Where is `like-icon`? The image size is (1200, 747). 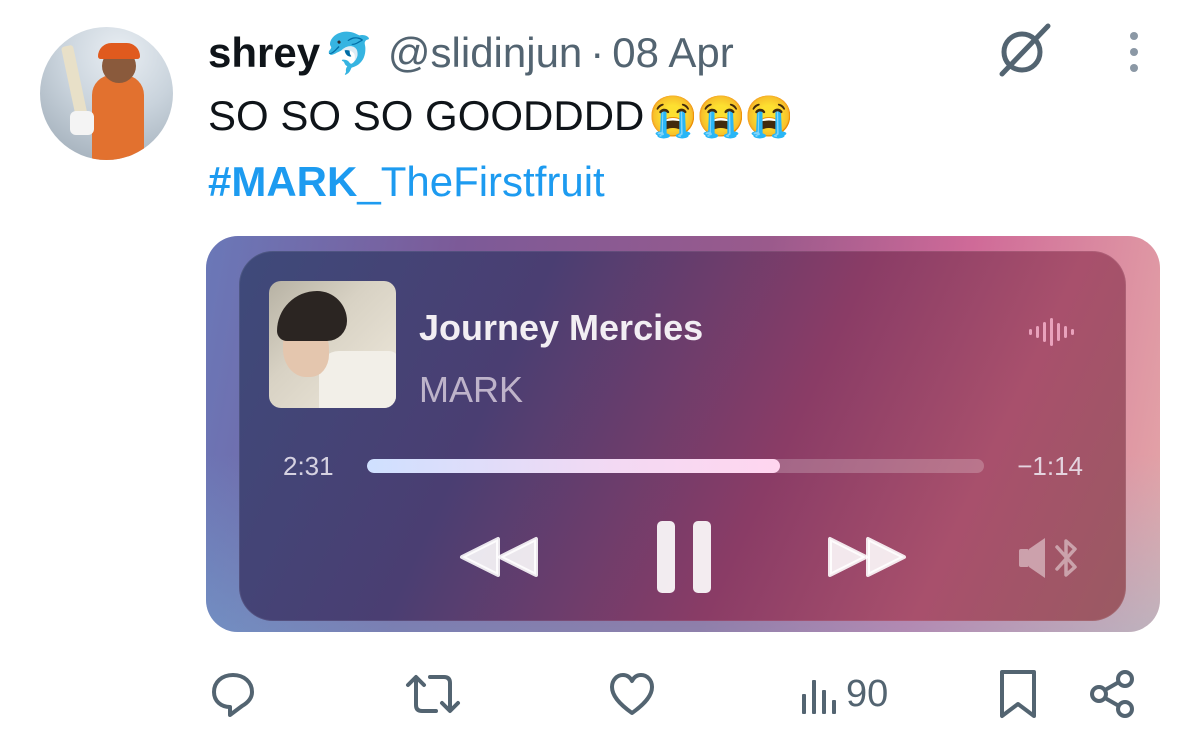 like-icon is located at coordinates (632, 694).